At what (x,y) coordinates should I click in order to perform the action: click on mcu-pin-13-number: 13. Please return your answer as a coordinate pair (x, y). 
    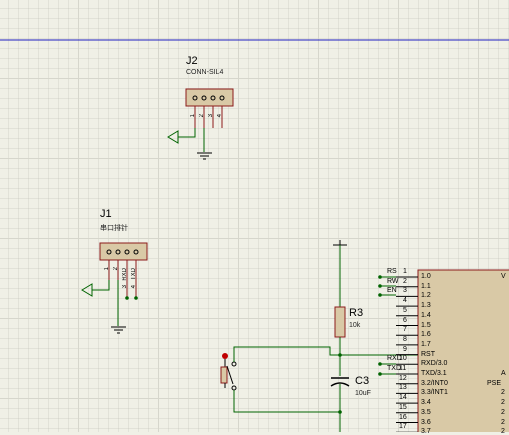
    Looking at the image, I should click on (403, 388).